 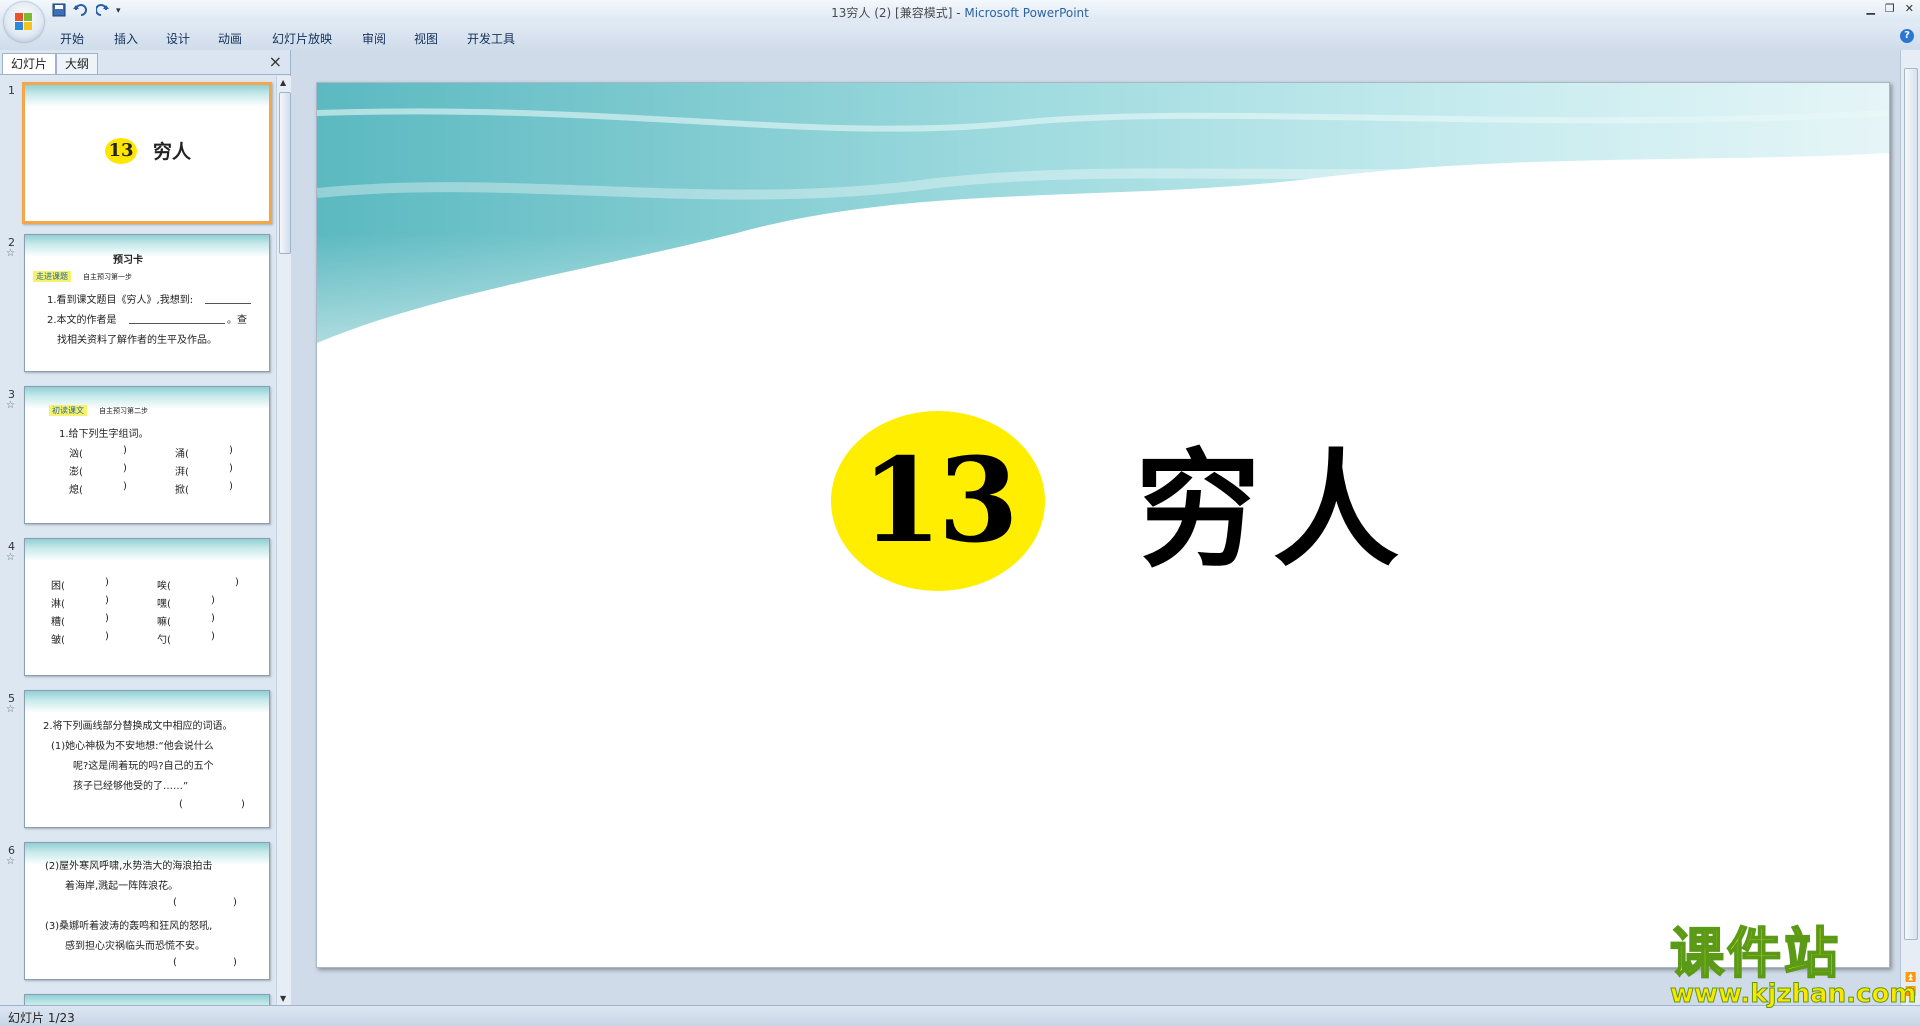 I want to click on restore-icon: ❐, so click(x=1890, y=8).